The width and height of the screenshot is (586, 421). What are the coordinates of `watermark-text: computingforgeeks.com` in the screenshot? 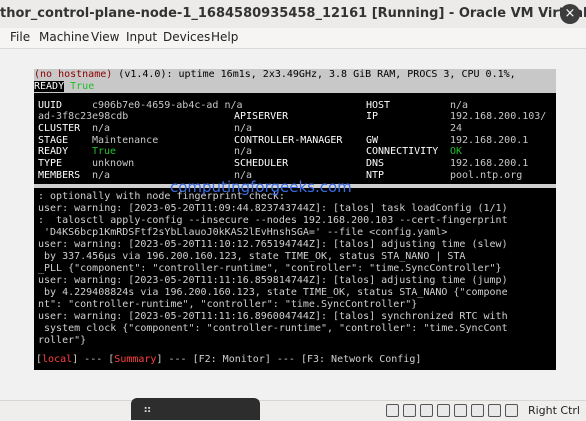 It's located at (261, 187).